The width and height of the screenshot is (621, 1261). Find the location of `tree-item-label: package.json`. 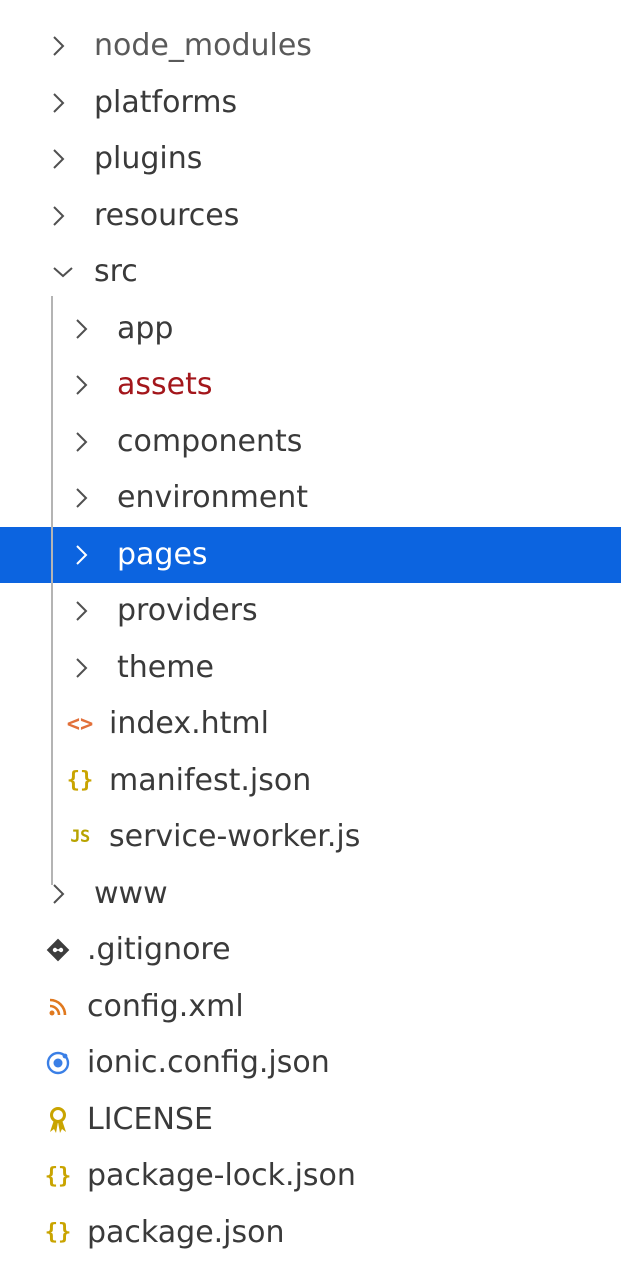

tree-item-label: package.json is located at coordinates (186, 1233).